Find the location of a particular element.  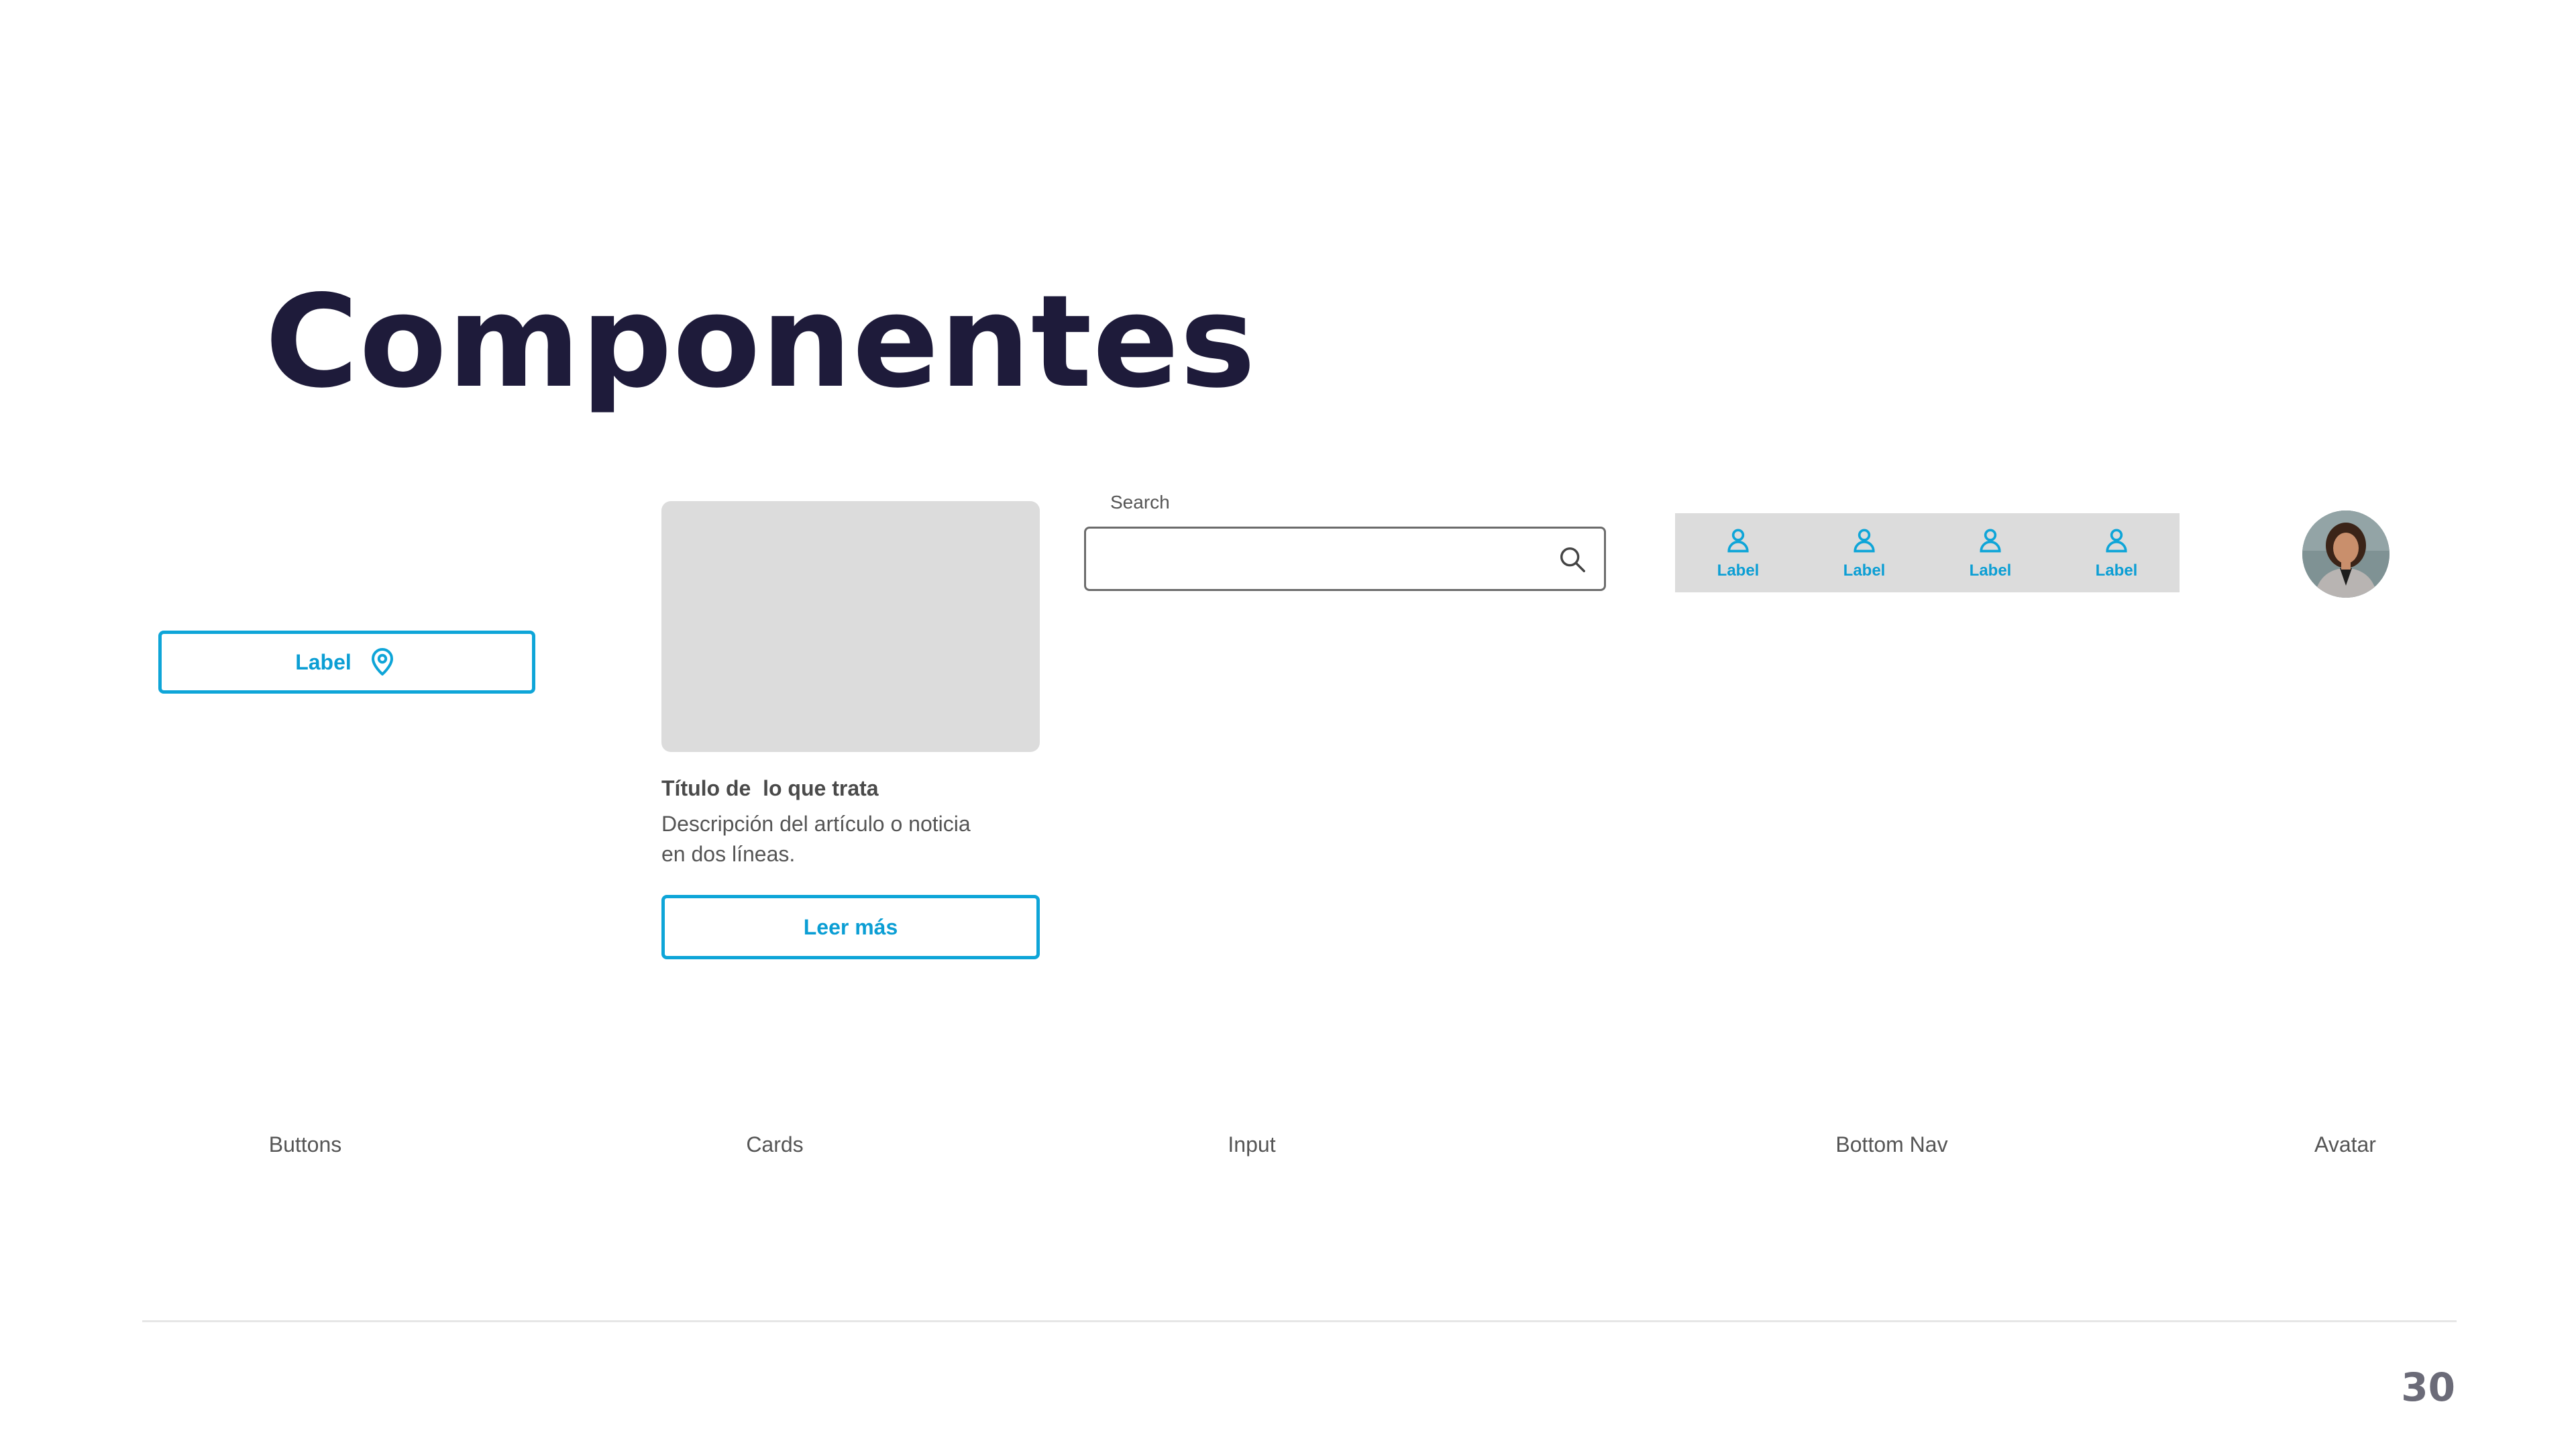

caption-buttons: Buttons is located at coordinates (305, 1144).